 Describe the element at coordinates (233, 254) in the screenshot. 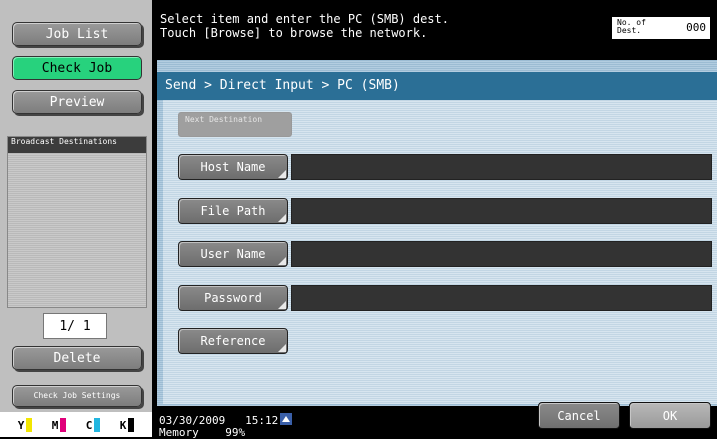

I see `user-name-button: User Name` at that location.